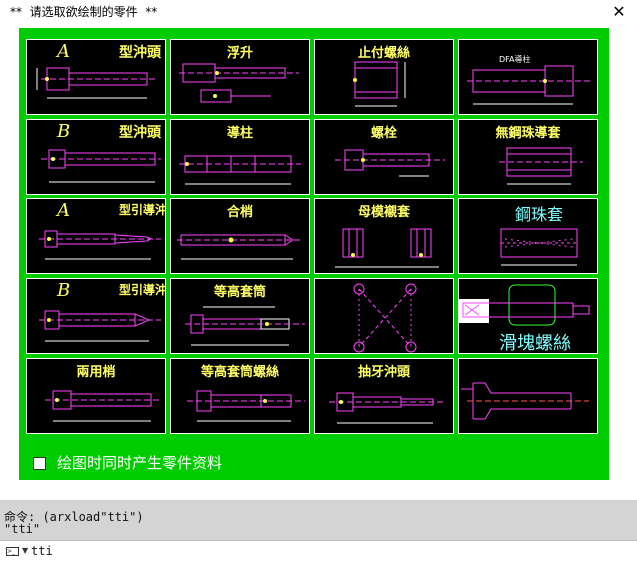 This screenshot has height=562, width=637. What do you see at coordinates (96, 372) in the screenshot?
I see `part-tile-label: 兩用梢` at bounding box center [96, 372].